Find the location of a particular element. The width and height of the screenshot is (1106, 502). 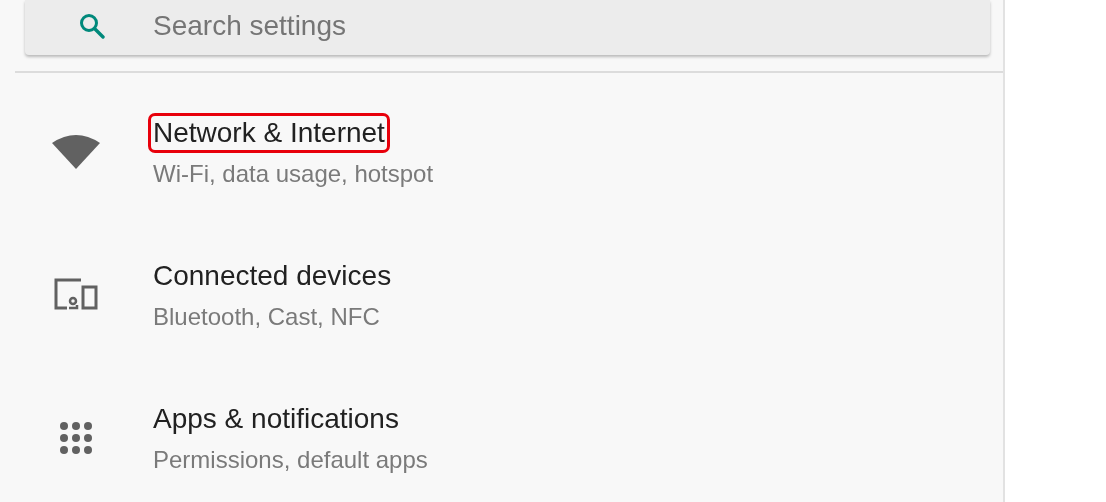

item-subtitle: Bluetooth, Cast, NFC is located at coordinates (266, 317).